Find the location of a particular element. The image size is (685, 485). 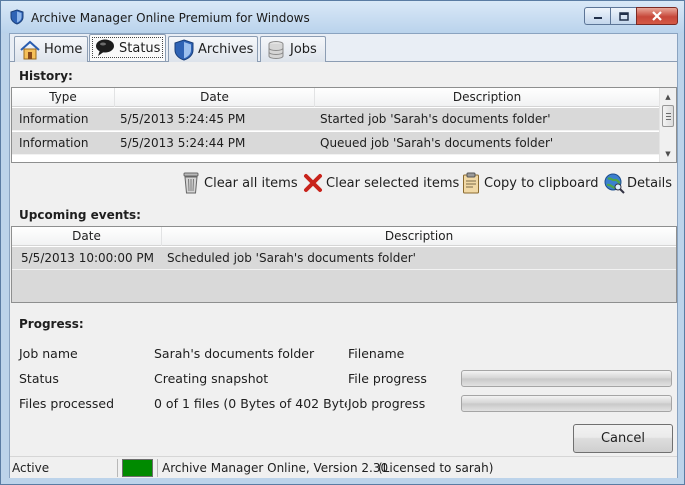

details-label: Details is located at coordinates (650, 183).